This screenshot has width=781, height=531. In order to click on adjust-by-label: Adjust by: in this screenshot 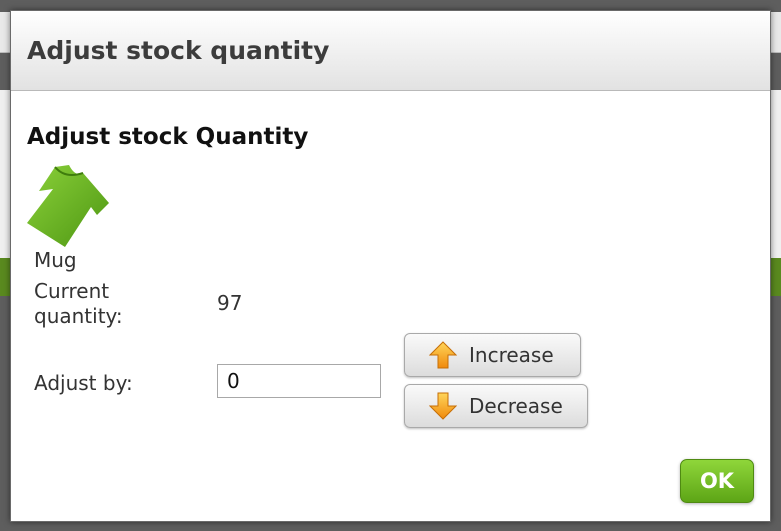, I will do `click(83, 383)`.